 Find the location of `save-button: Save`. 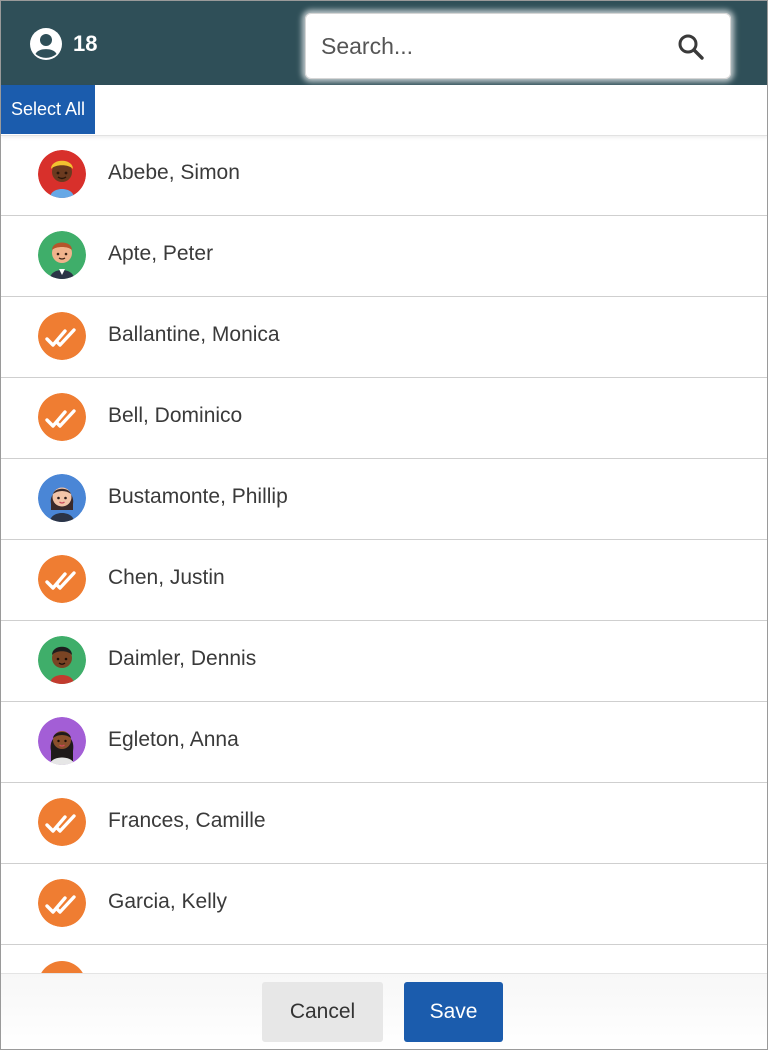

save-button: Save is located at coordinates (453, 1012).